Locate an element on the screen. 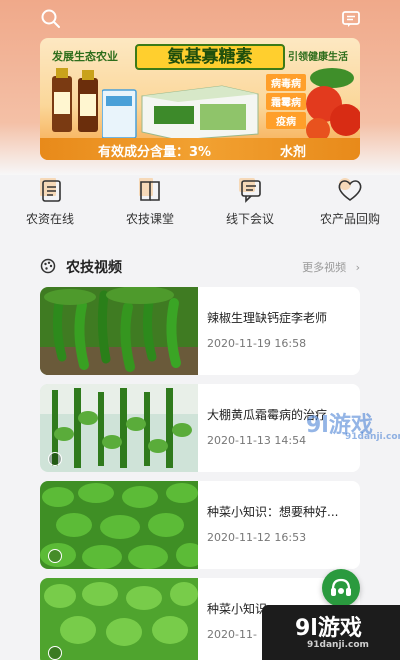  quick-nav-item-offline-meeting: 线下会议 is located at coordinates (250, 205).